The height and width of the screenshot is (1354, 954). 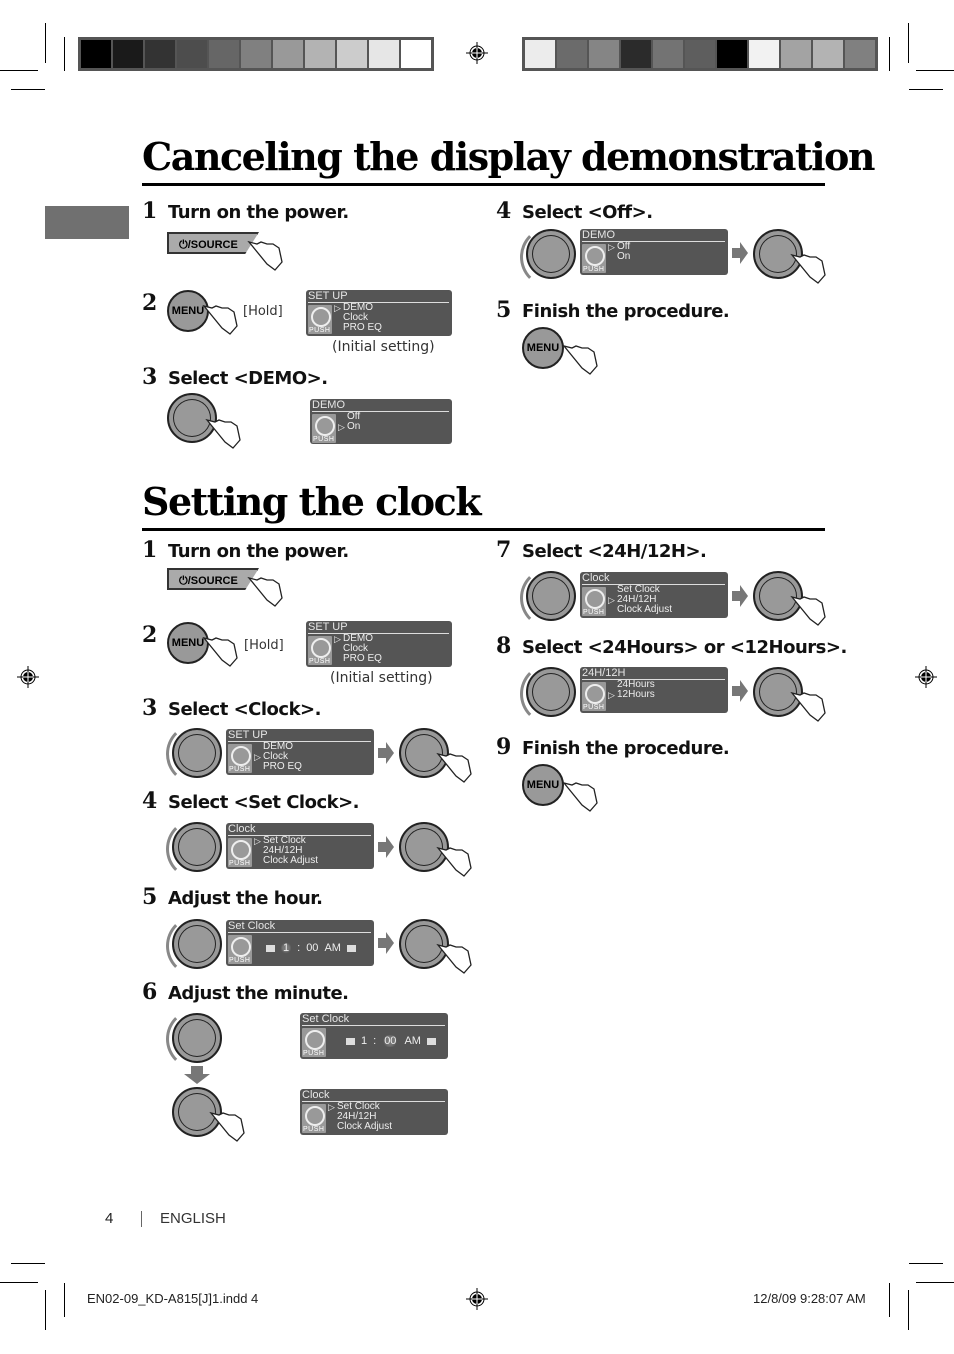 I want to click on step-8: 8 Select <24Hours> or <12Hours>., so click(x=671, y=646).